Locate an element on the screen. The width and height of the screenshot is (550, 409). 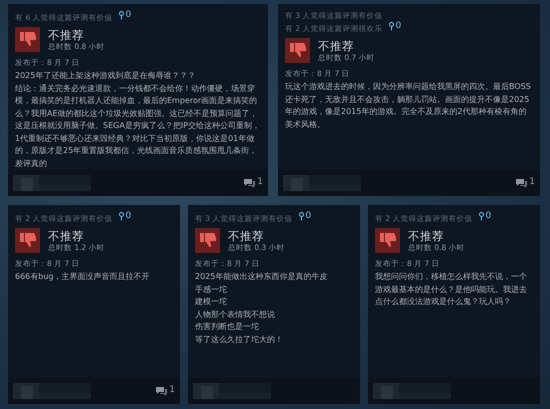
review-text: 2025年了还能上架这种游戏到底是在侮辱谁？？？ is located at coordinates (105, 76).